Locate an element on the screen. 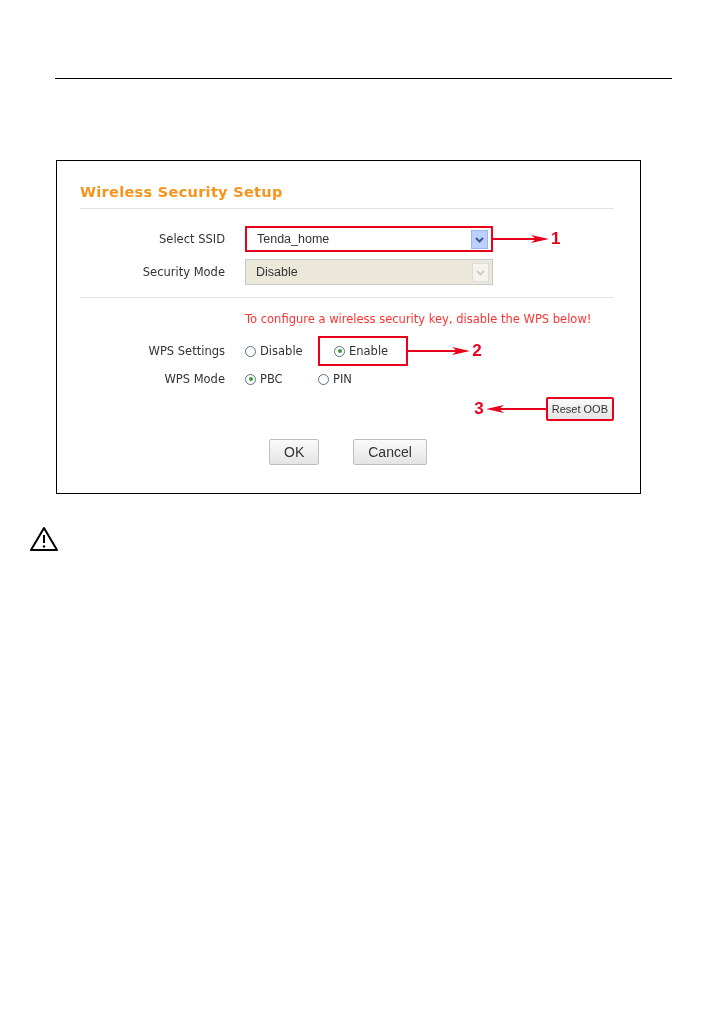 The width and height of the screenshot is (727, 1033). field-label: WPS Mode is located at coordinates (194, 379).